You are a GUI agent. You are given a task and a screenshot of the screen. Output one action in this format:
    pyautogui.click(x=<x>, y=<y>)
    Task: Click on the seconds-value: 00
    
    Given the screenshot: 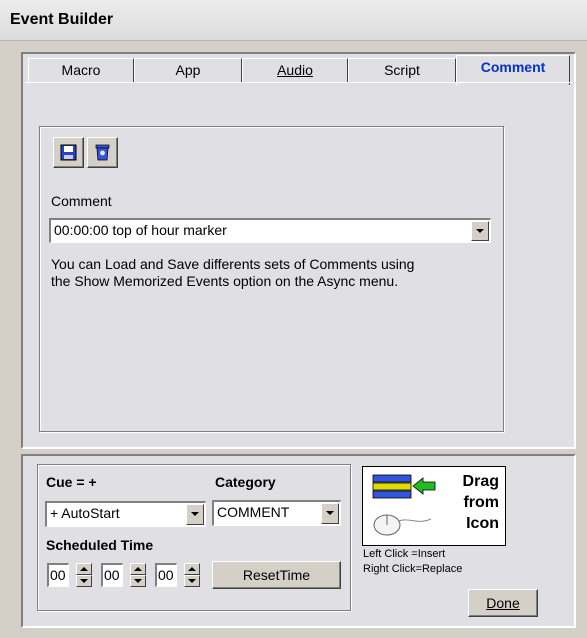 What is the action you would take?
    pyautogui.click(x=166, y=575)
    